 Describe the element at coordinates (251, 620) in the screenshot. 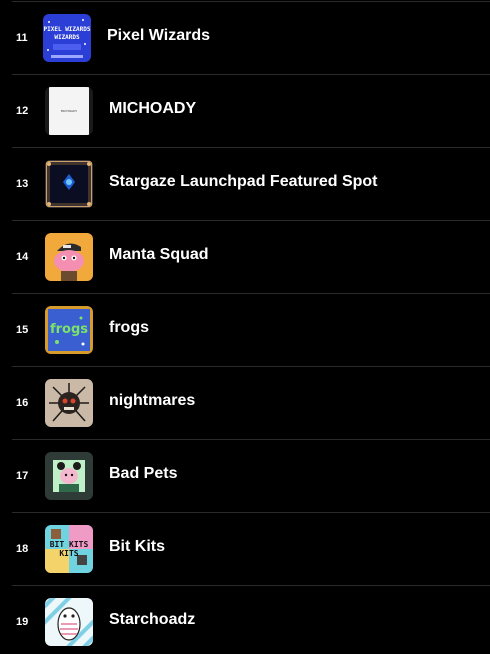

I see `collection-row-starchoadz: 19 Starchoadz` at that location.